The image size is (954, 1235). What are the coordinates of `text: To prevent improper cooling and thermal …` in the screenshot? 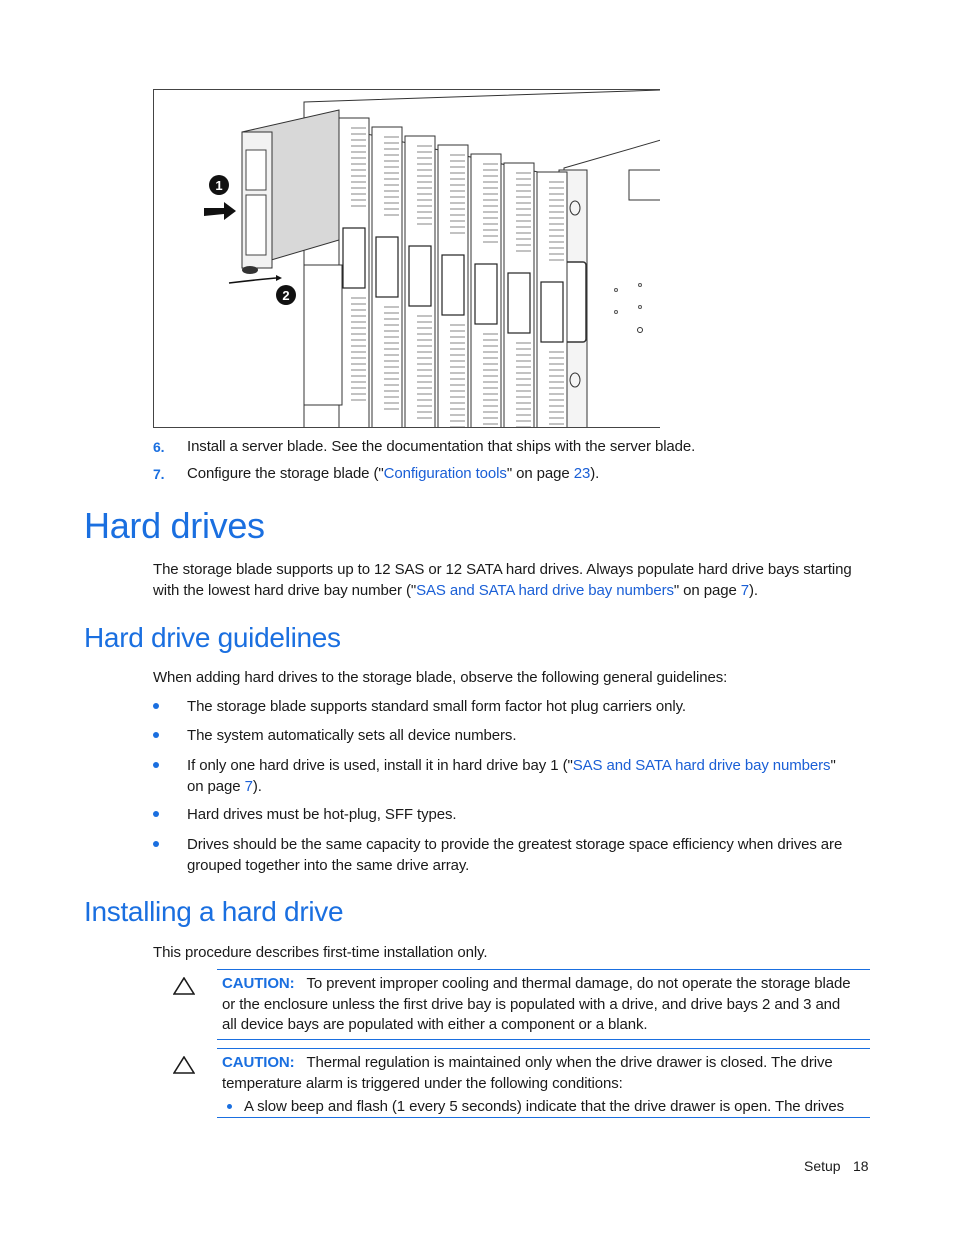 It's located at (578, 983).